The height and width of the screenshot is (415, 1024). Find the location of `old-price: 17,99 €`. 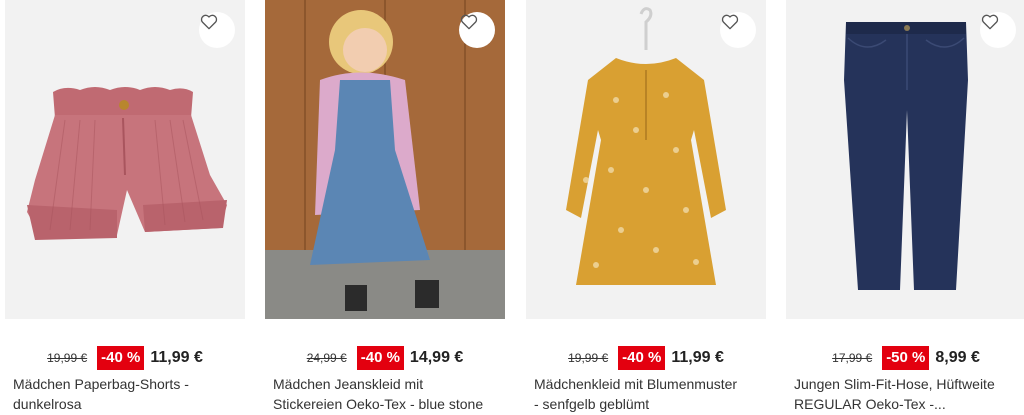

old-price: 17,99 € is located at coordinates (852, 358).